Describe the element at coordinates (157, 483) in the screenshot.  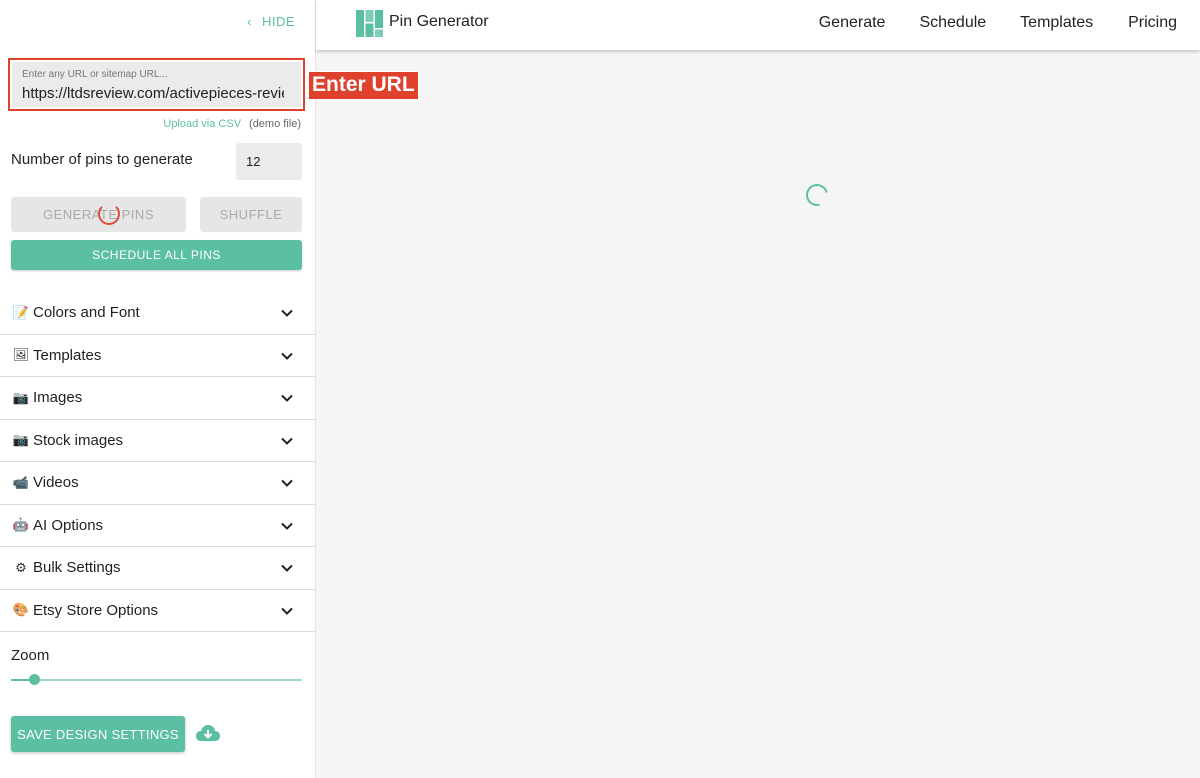
I see `accordion-item: 📹 Videos` at that location.